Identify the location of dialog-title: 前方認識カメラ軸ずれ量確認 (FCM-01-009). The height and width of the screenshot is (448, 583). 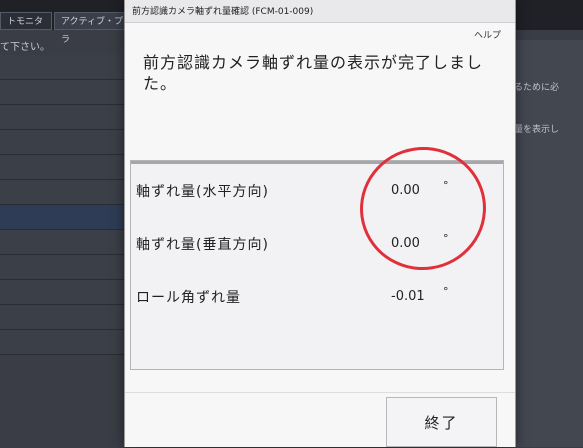
(223, 12).